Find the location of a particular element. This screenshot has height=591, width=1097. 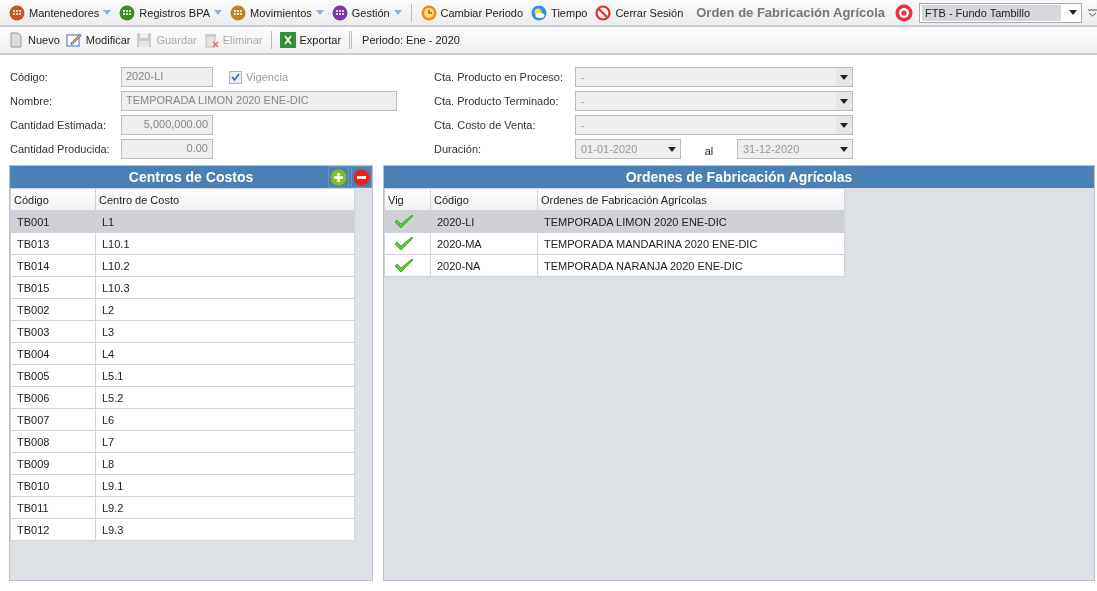

remove-button is located at coordinates (361, 177).